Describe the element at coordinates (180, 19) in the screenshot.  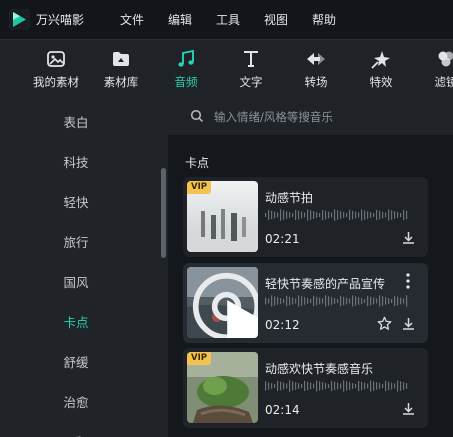
I see `menu-edit: 编辑` at that location.